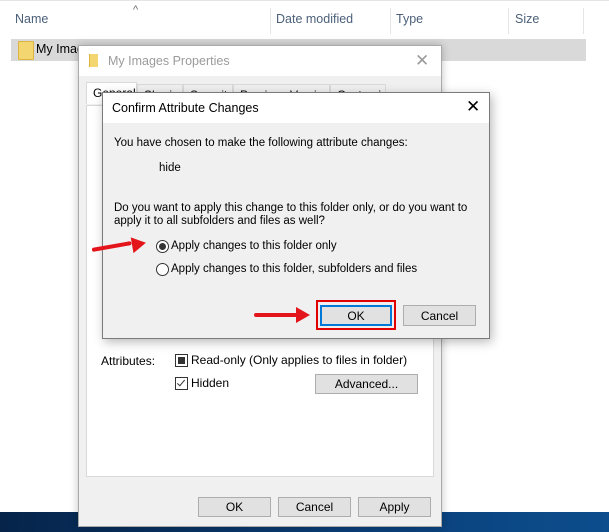 The height and width of the screenshot is (532, 609). What do you see at coordinates (162, 269) in the screenshot?
I see `folder-subfolders-files-radio` at bounding box center [162, 269].